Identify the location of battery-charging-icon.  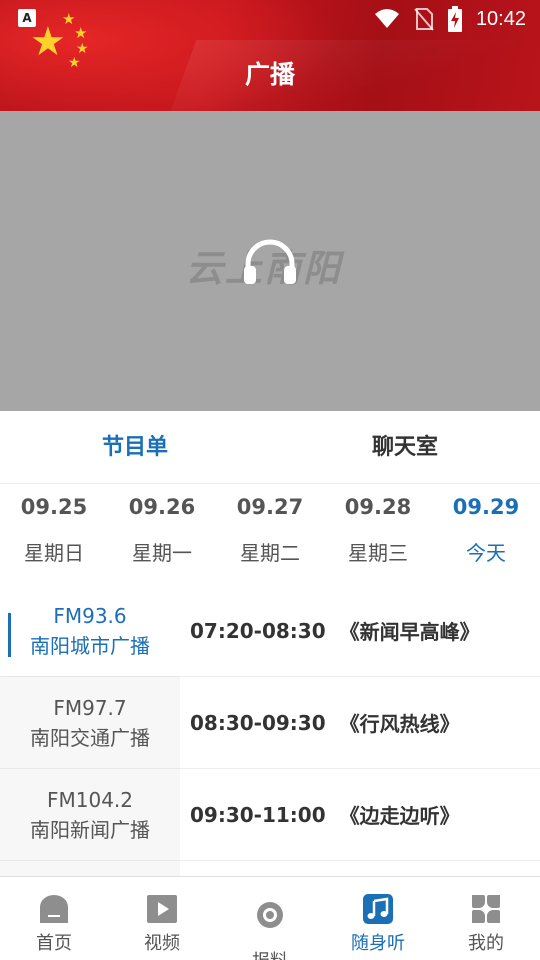
(454, 19).